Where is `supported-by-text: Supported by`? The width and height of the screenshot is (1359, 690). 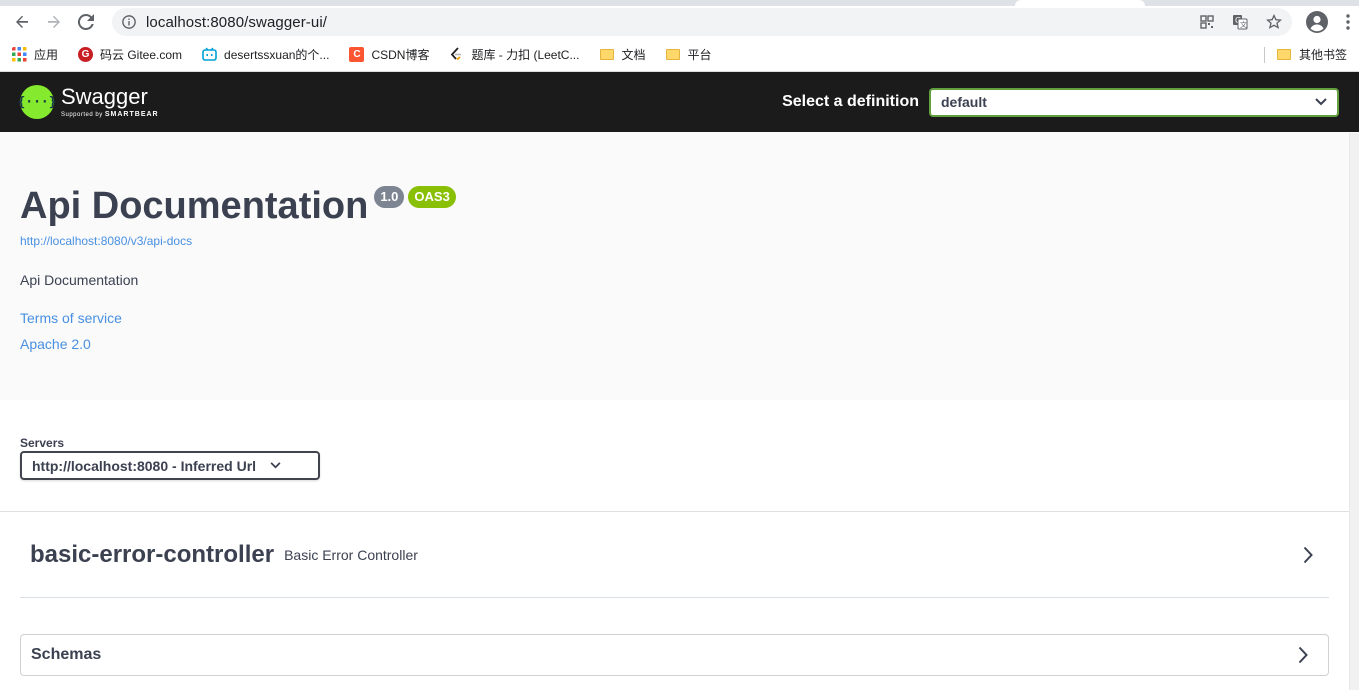
supported-by-text: Supported by is located at coordinates (82, 115).